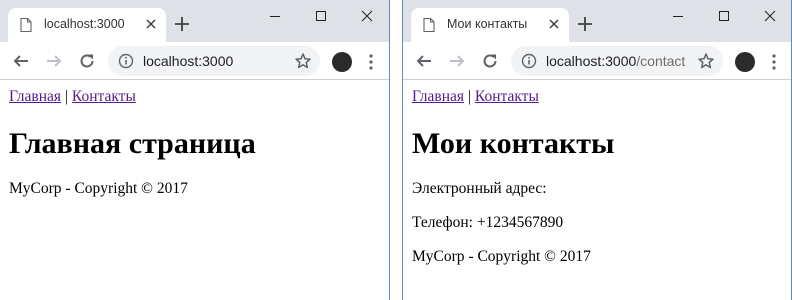 This screenshot has height=300, width=792. I want to click on browser-toolbar: localhost:3000, so click(194, 61).